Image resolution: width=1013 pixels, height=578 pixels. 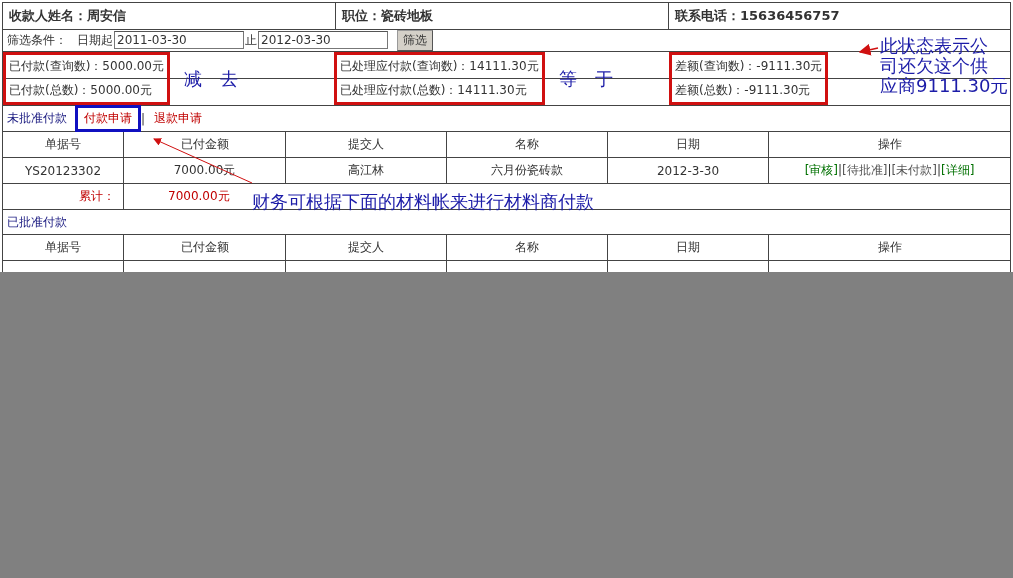 What do you see at coordinates (80, 90) in the screenshot?
I see `summary-total-value: 已付款(总数)：5000.00元` at bounding box center [80, 90].